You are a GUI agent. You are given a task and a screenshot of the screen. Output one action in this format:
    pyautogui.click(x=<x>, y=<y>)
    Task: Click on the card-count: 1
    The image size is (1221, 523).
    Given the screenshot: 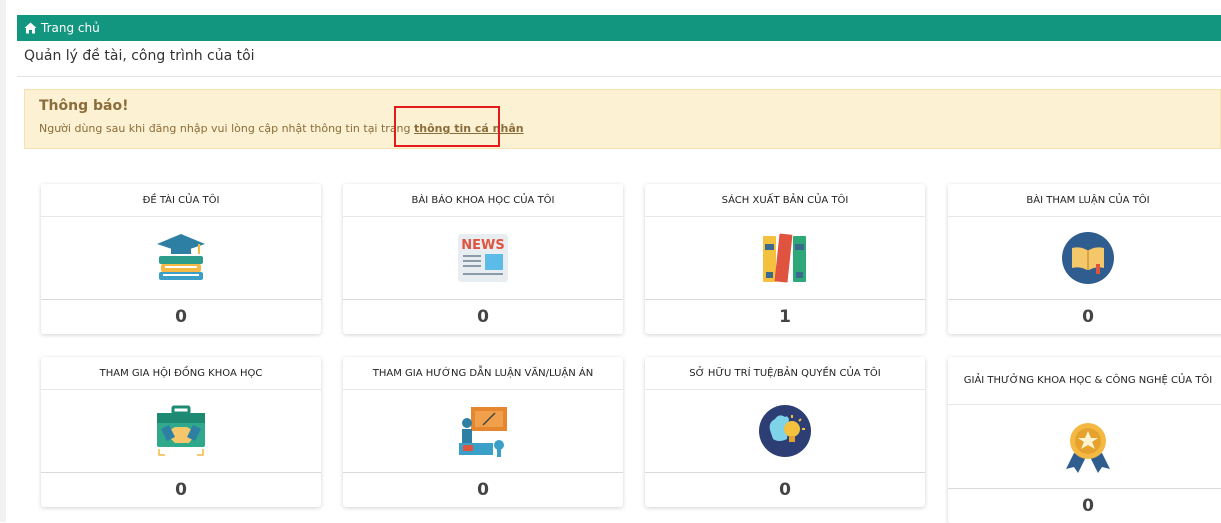 What is the action you would take?
    pyautogui.click(x=785, y=317)
    